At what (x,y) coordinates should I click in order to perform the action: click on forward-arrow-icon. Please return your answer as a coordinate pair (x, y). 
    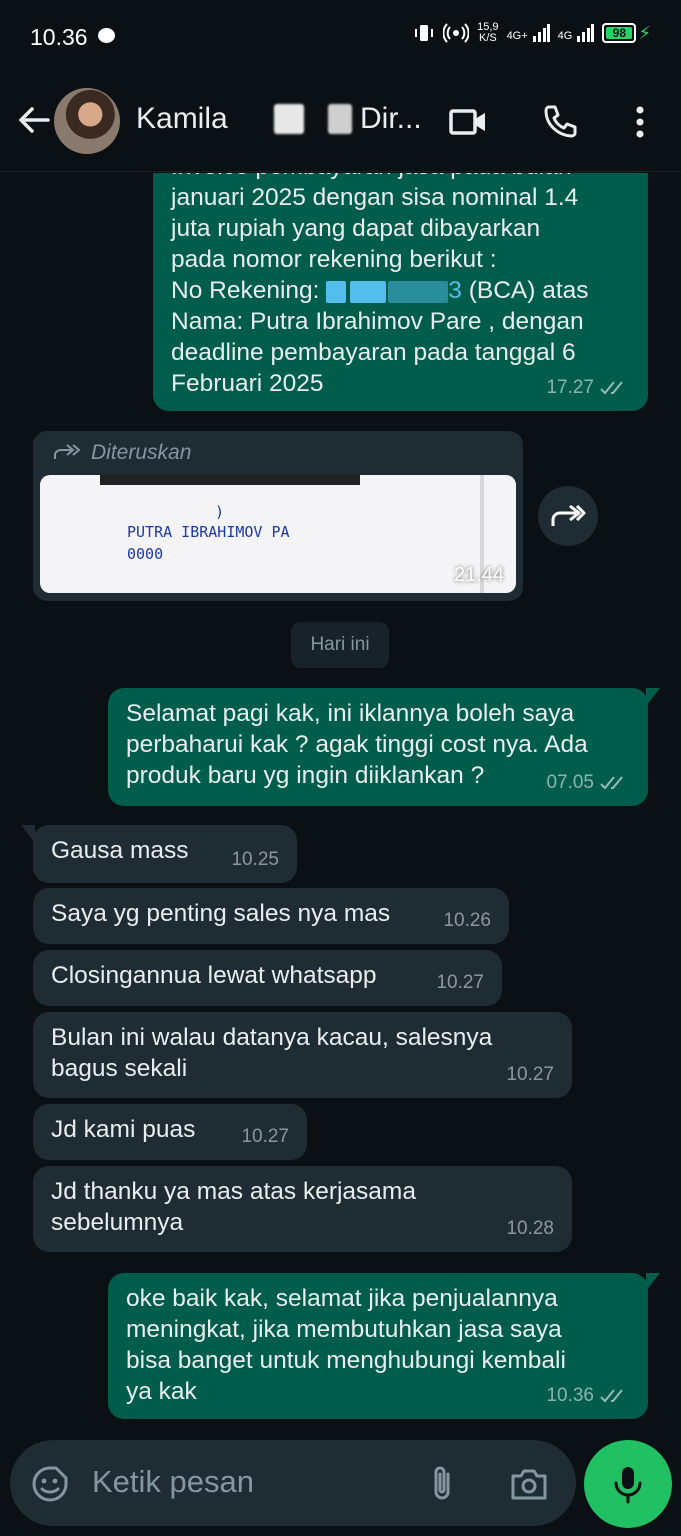
    Looking at the image, I should click on (568, 515).